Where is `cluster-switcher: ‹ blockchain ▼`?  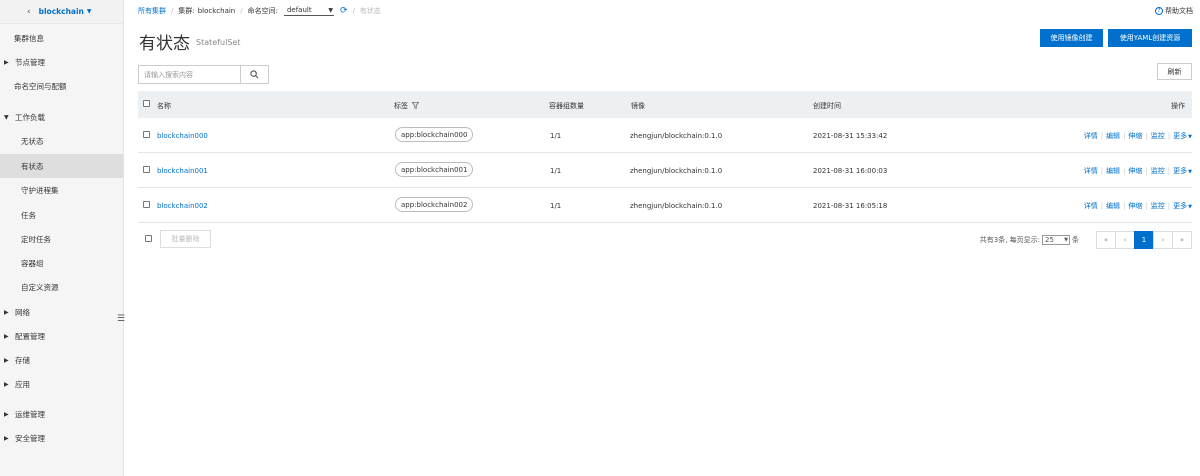 cluster-switcher: ‹ blockchain ▼ is located at coordinates (61, 12).